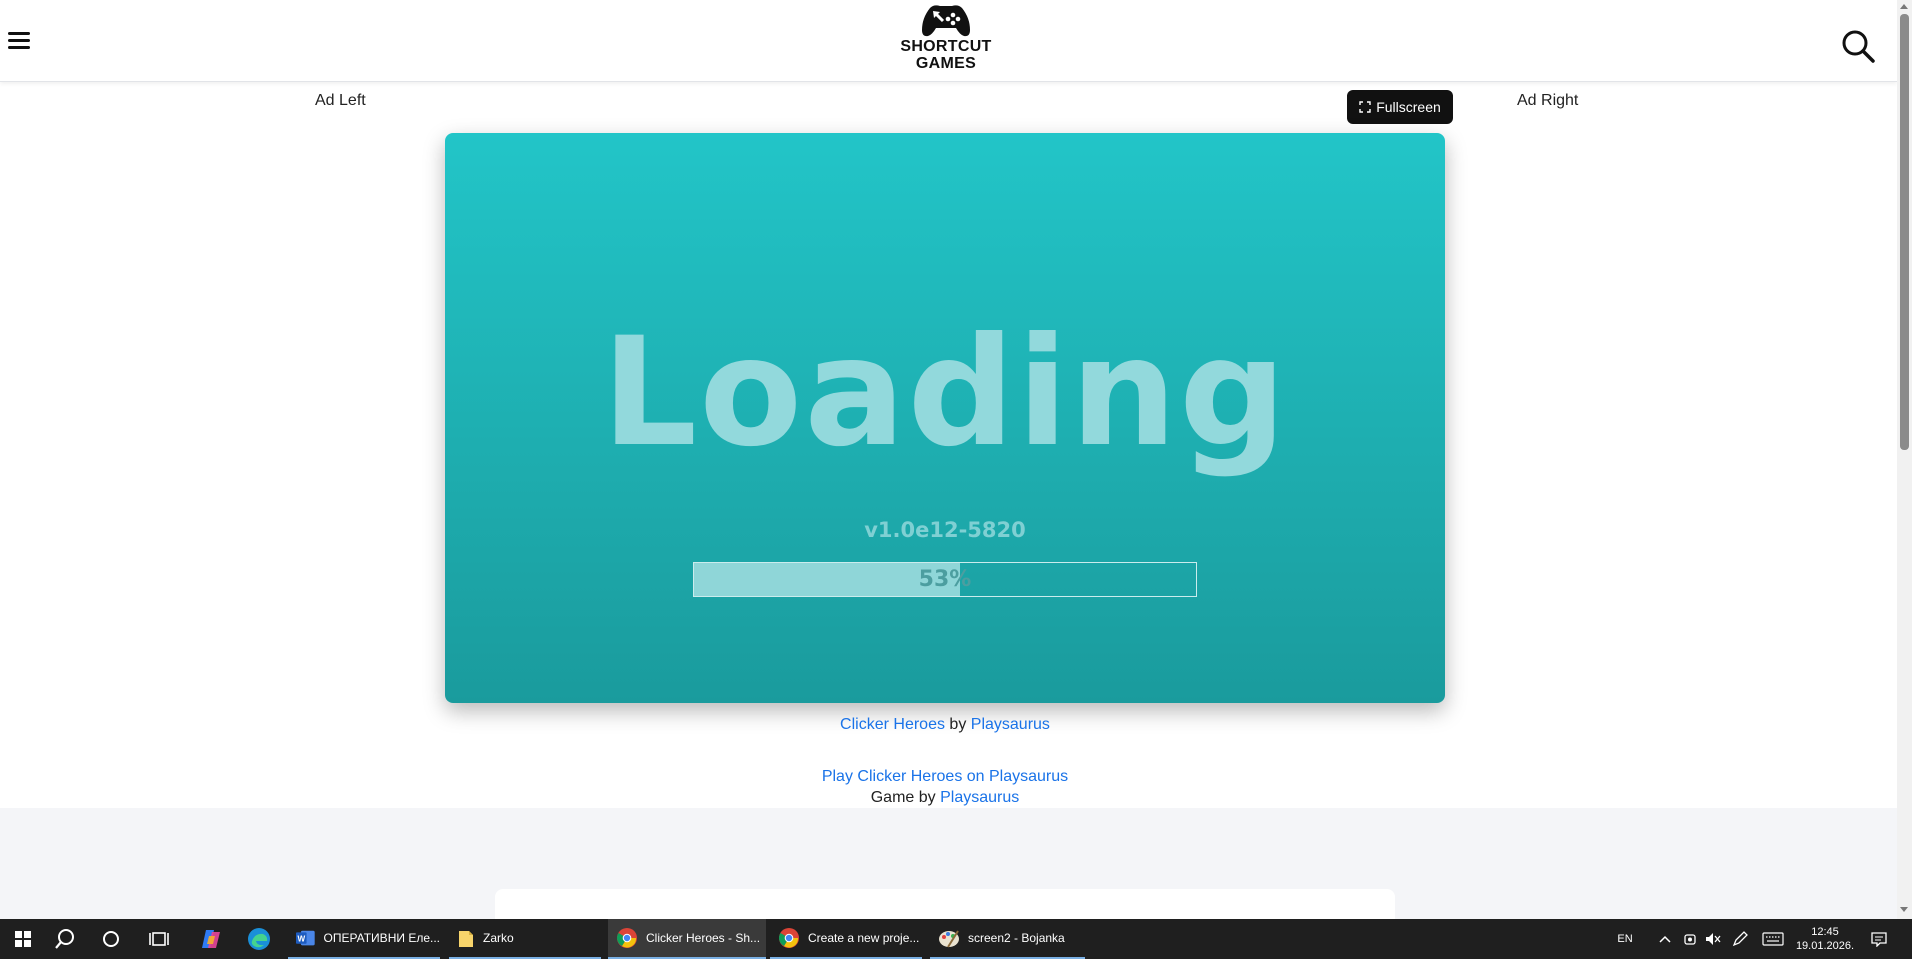 The image size is (1912, 959). Describe the element at coordinates (1904, 459) in the screenshot. I see `page-scrollbar` at that location.